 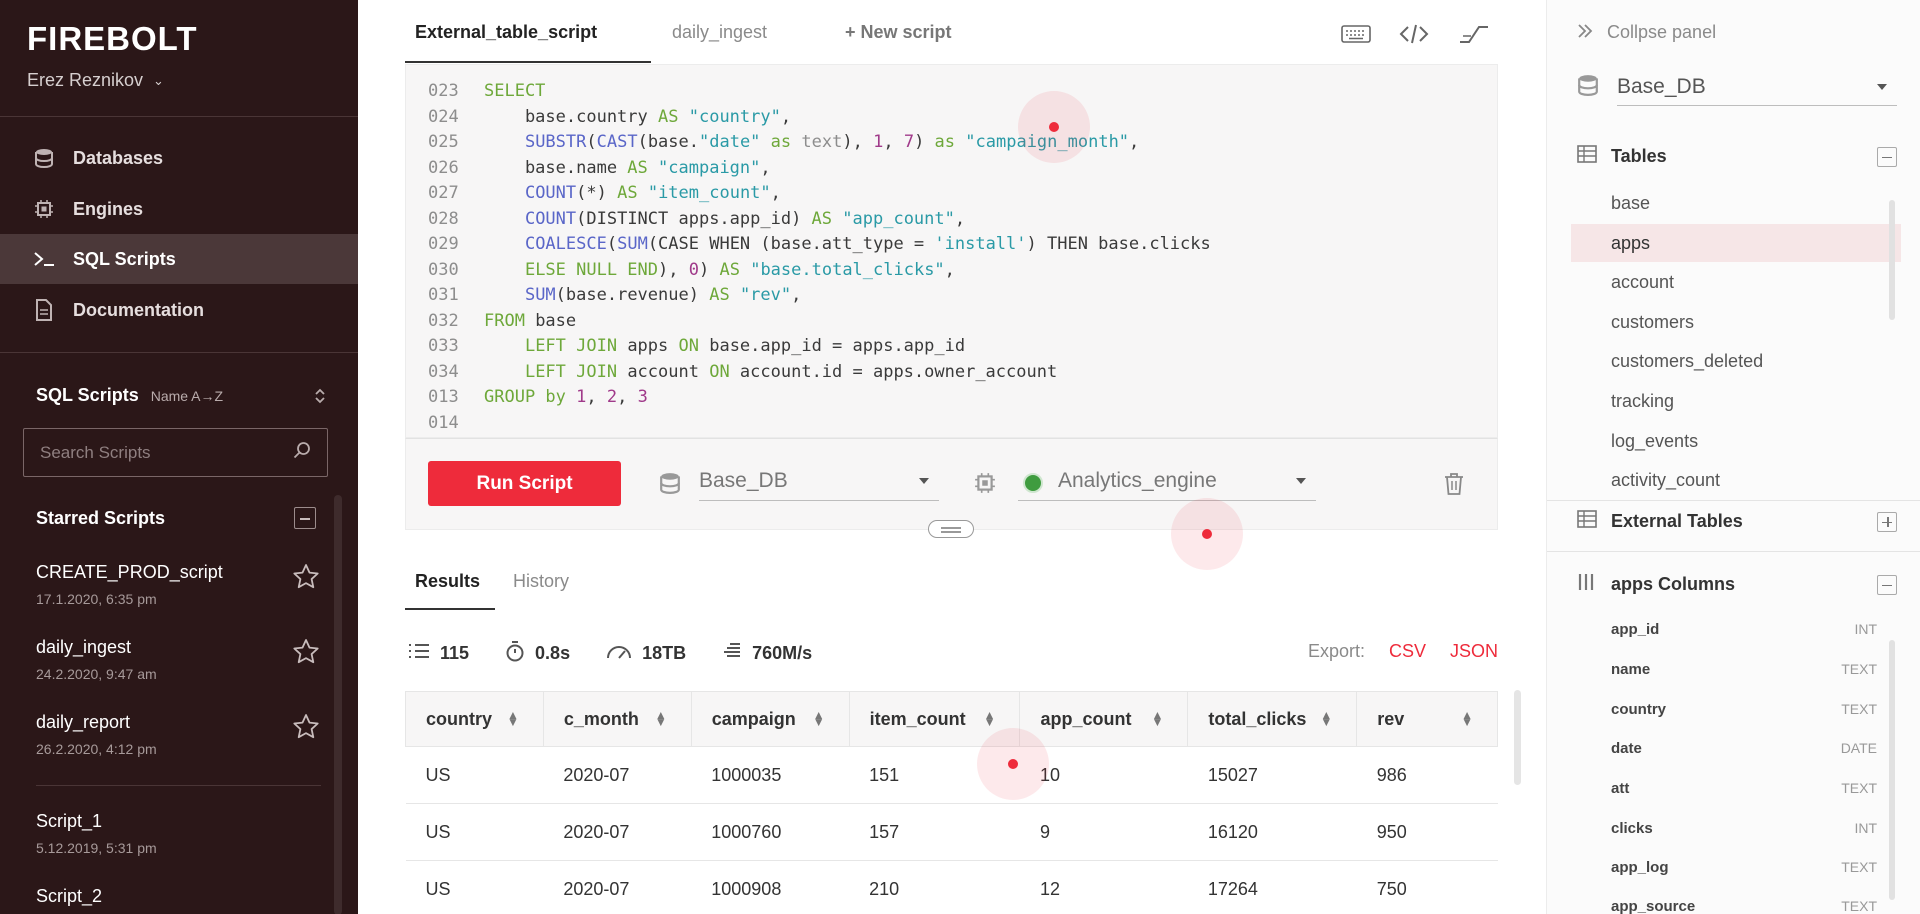 What do you see at coordinates (178, 833) in the screenshot?
I see `script-item: Script_1 5.12.2019, 5:31 pm` at bounding box center [178, 833].